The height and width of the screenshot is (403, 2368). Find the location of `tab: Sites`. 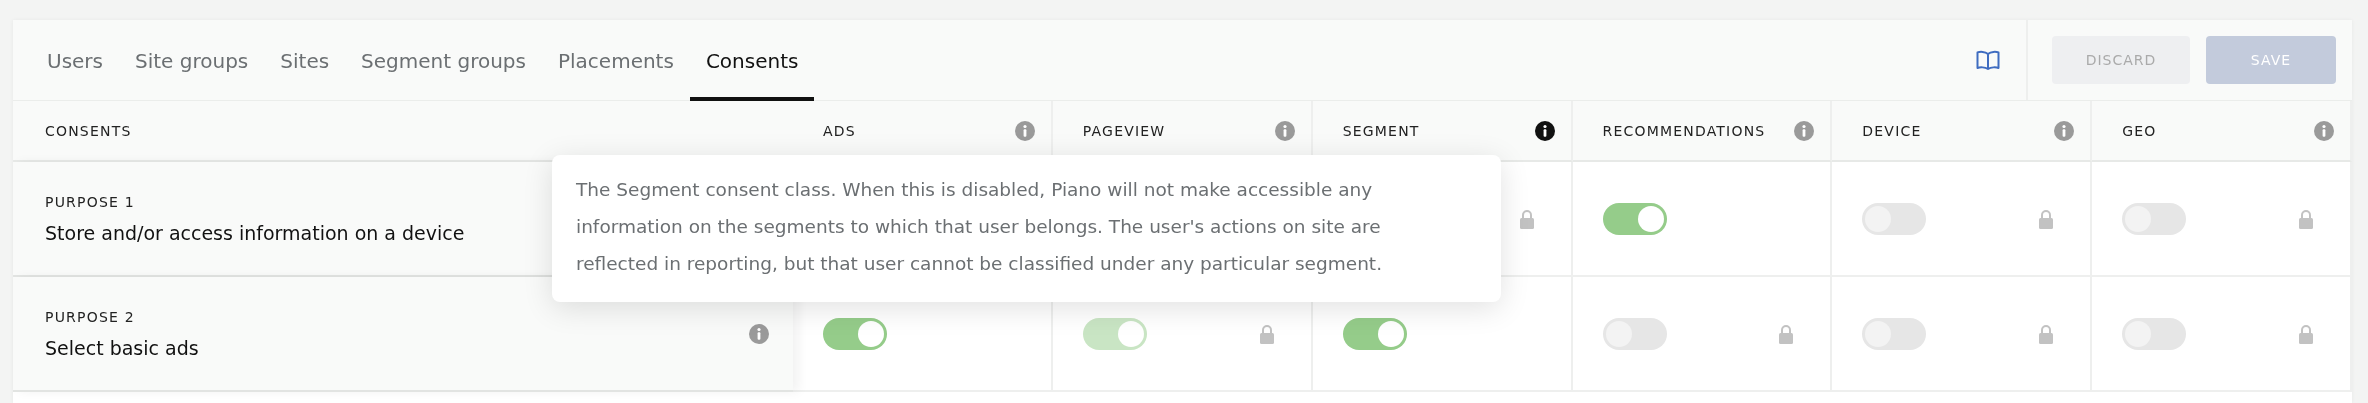

tab: Sites is located at coordinates (305, 60).